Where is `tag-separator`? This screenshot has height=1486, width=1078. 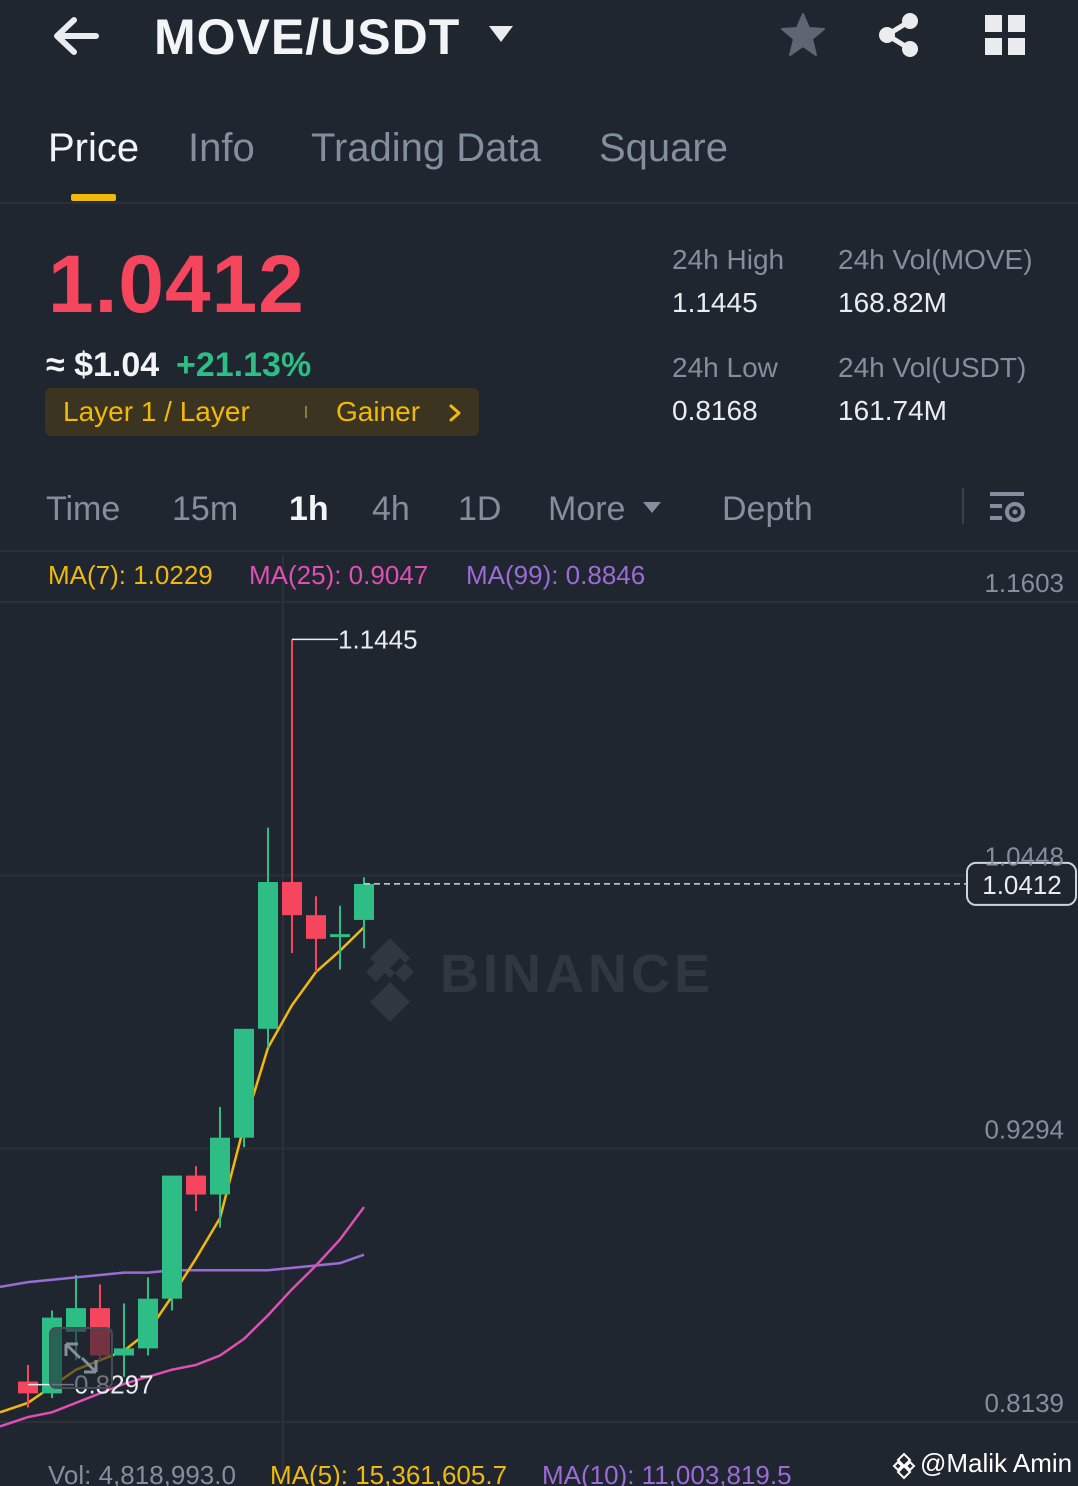 tag-separator is located at coordinates (306, 412).